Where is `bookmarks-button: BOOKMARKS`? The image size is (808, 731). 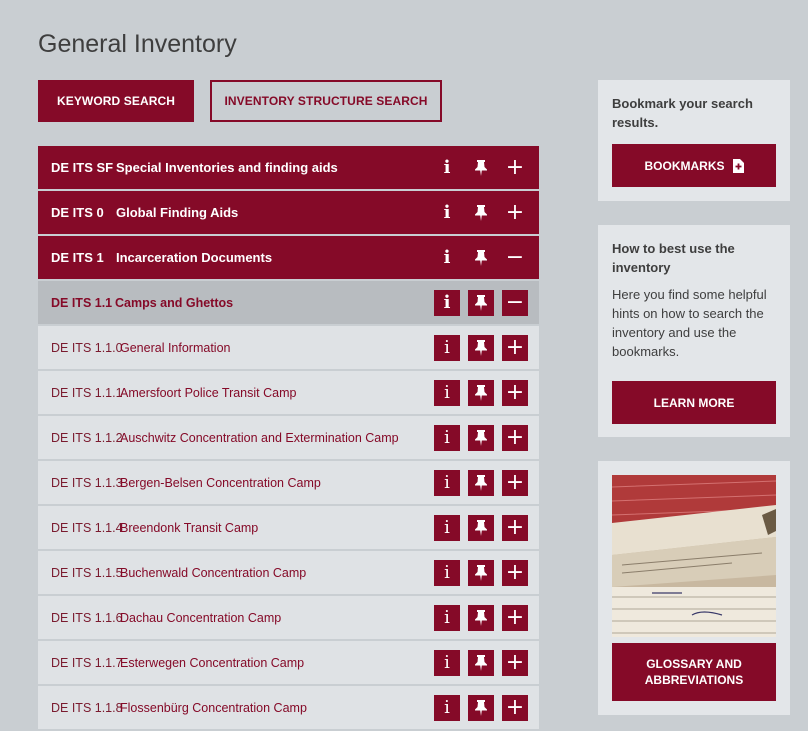
bookmarks-button: BOOKMARKS is located at coordinates (694, 165).